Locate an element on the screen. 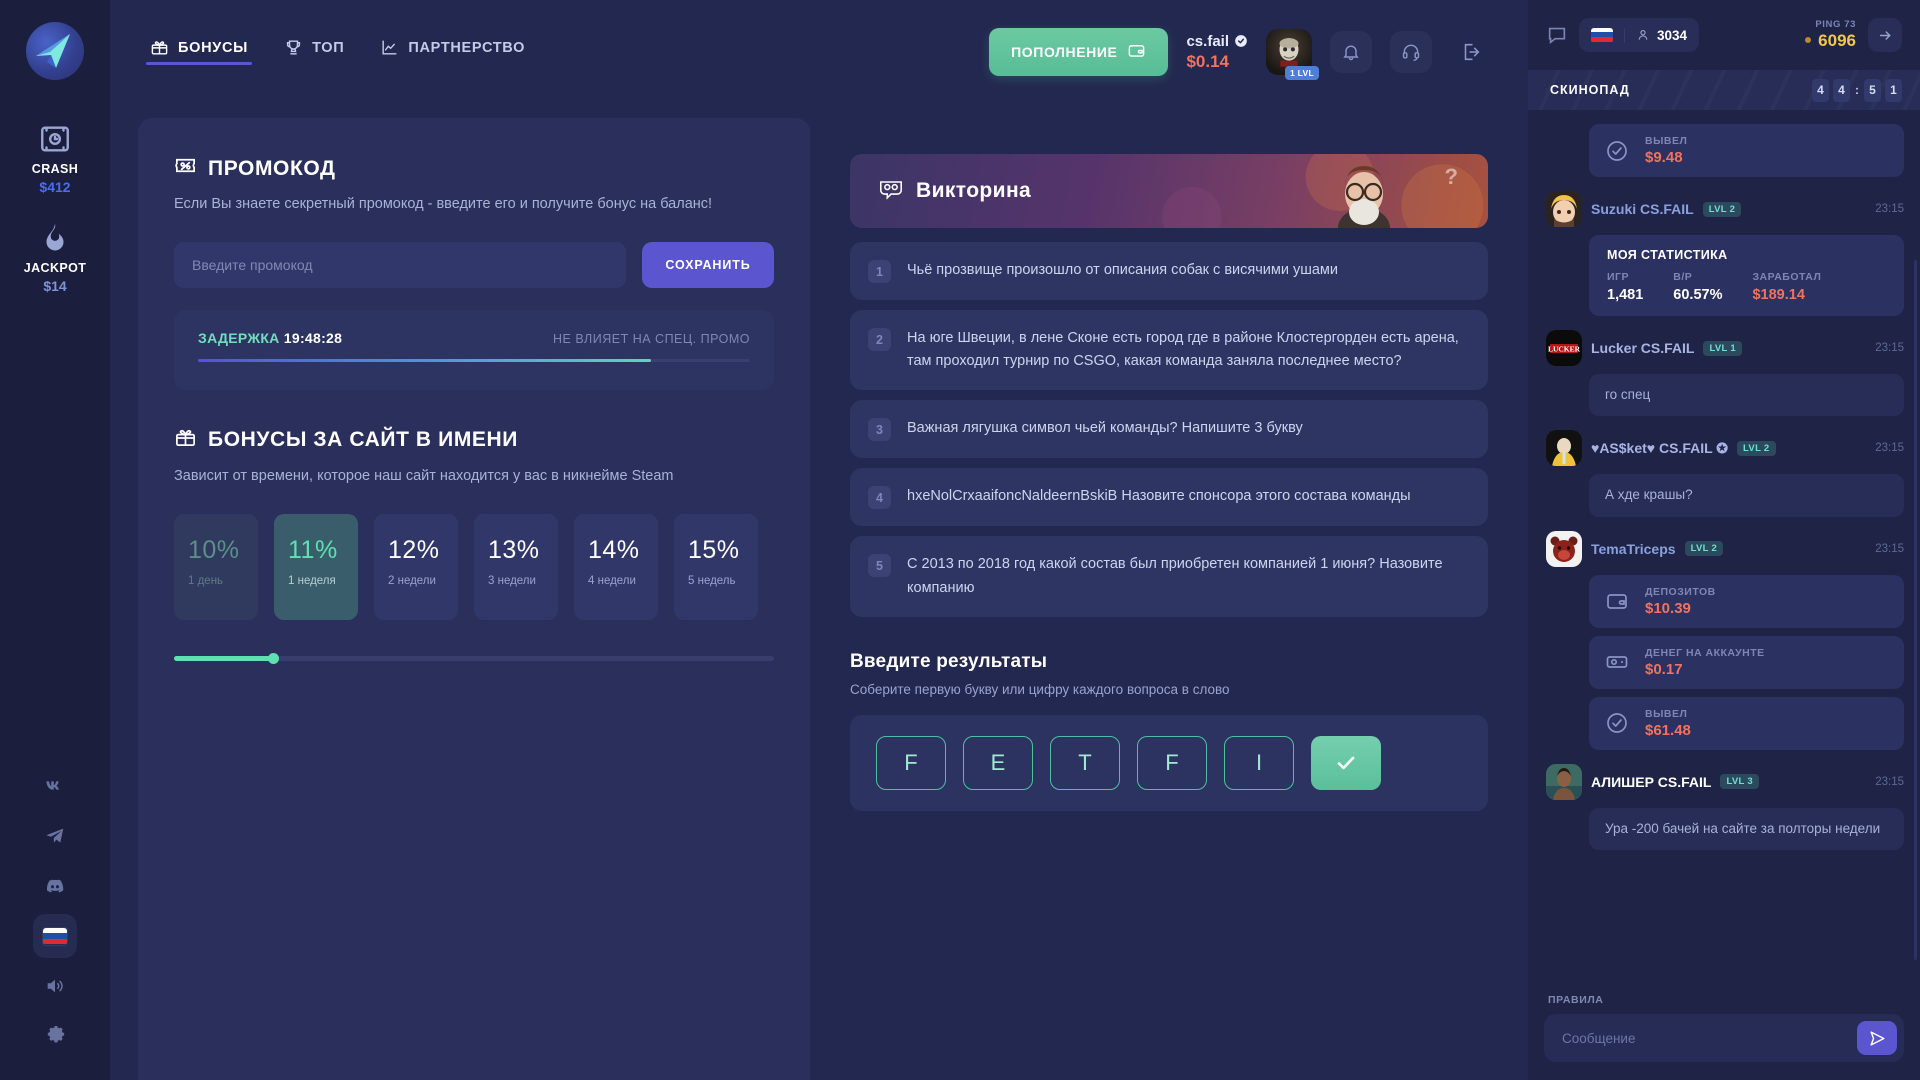 Image resolution: width=1920 pixels, height=1080 pixels. chat-scrollbar is located at coordinates (1915, 610).